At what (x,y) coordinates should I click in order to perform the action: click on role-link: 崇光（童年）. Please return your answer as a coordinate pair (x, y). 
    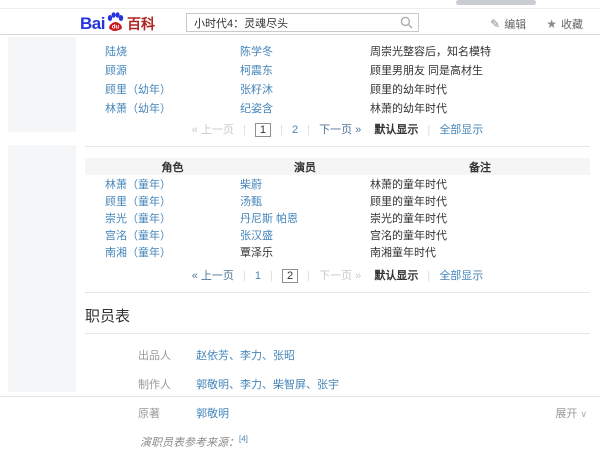
    Looking at the image, I should click on (138, 219).